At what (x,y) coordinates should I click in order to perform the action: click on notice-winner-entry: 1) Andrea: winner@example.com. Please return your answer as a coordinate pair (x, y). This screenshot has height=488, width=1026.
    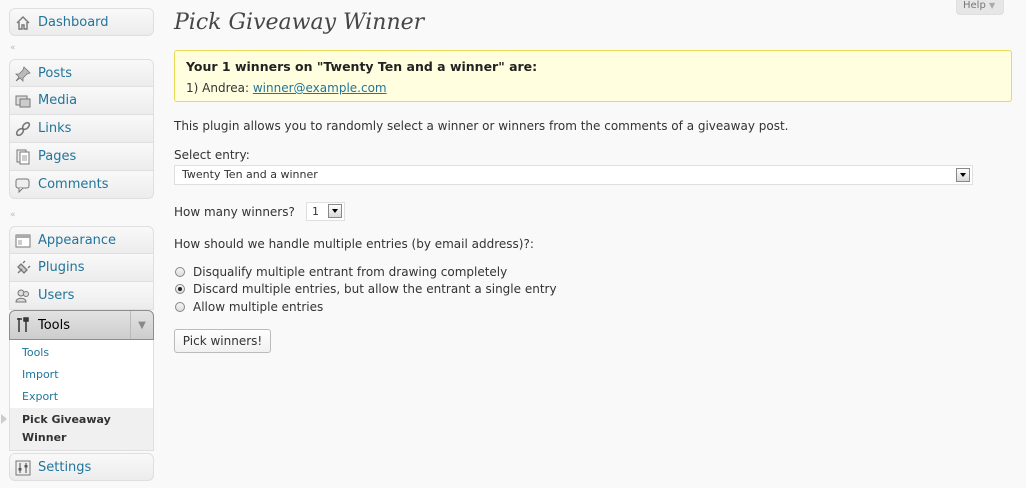
    Looking at the image, I should click on (286, 88).